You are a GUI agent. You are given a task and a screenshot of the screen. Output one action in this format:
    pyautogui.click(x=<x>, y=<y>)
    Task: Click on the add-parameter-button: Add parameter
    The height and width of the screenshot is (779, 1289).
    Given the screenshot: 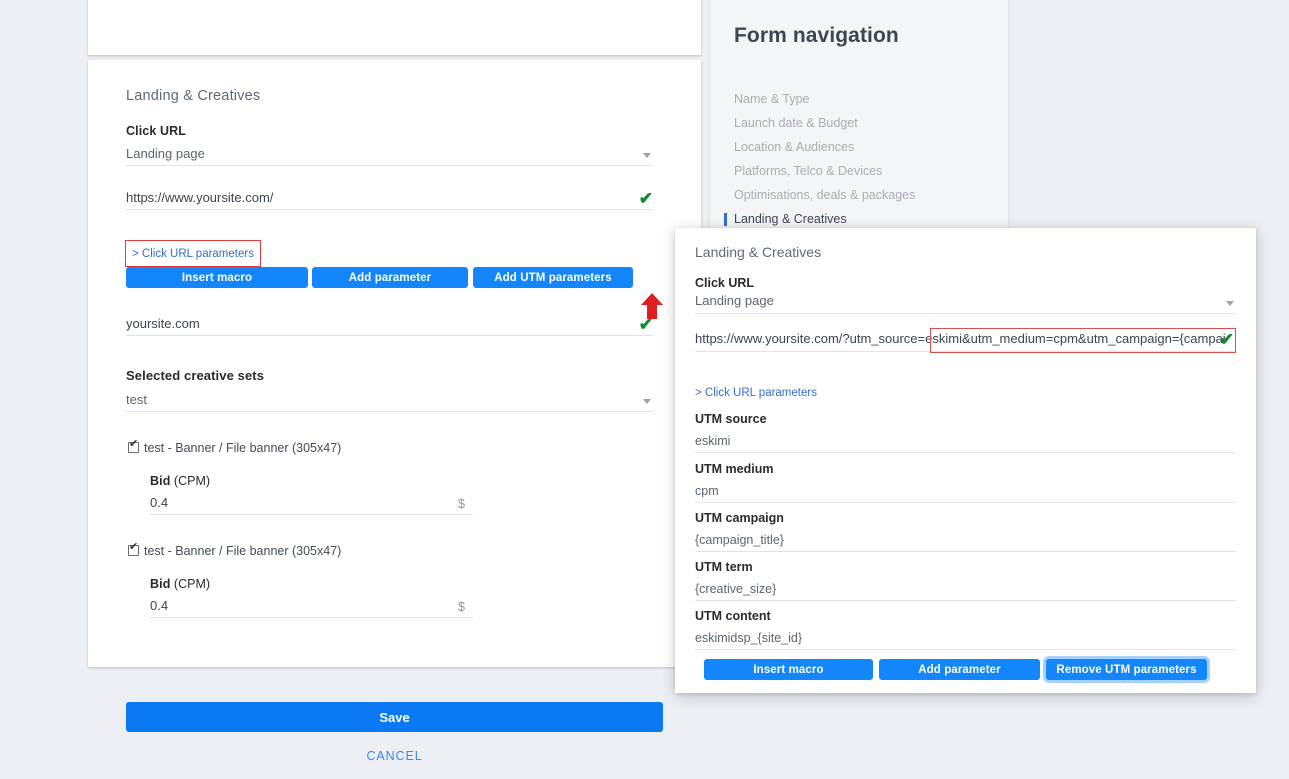 What is the action you would take?
    pyautogui.click(x=390, y=277)
    